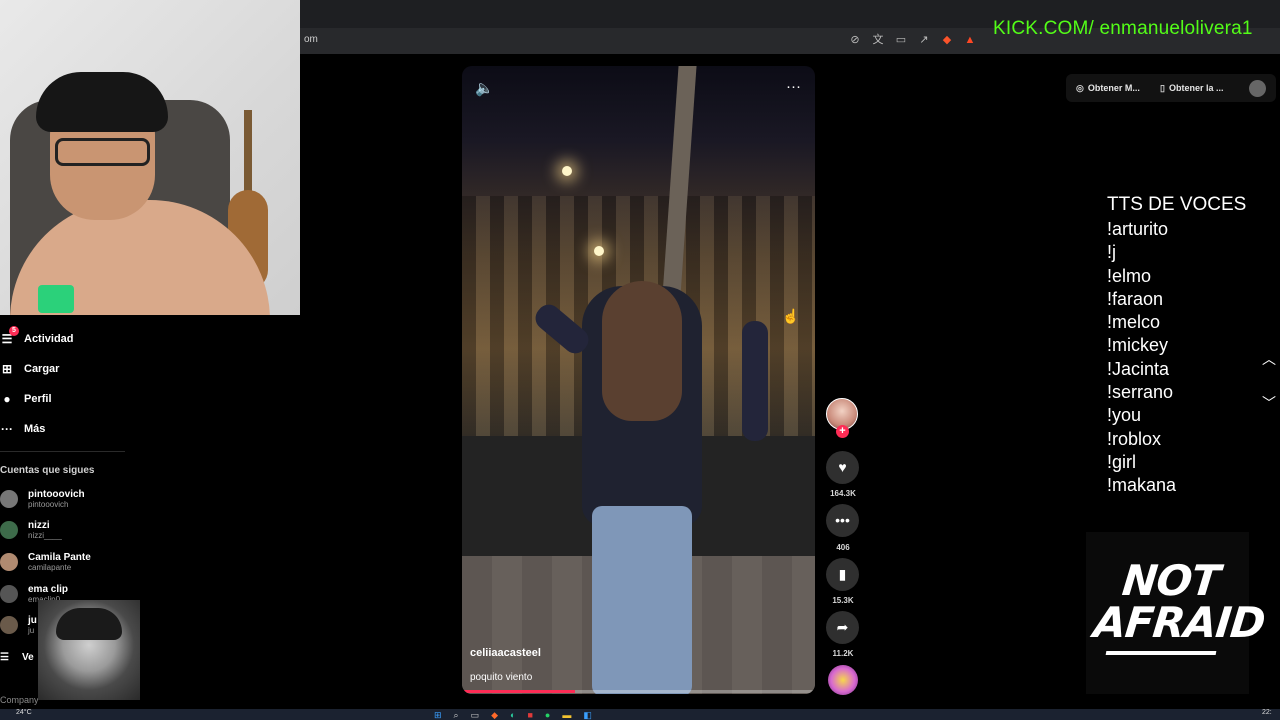 Image resolution: width=1280 pixels, height=720 pixels. Describe the element at coordinates (24, 712) in the screenshot. I see `weather-widget: 24°C` at that location.